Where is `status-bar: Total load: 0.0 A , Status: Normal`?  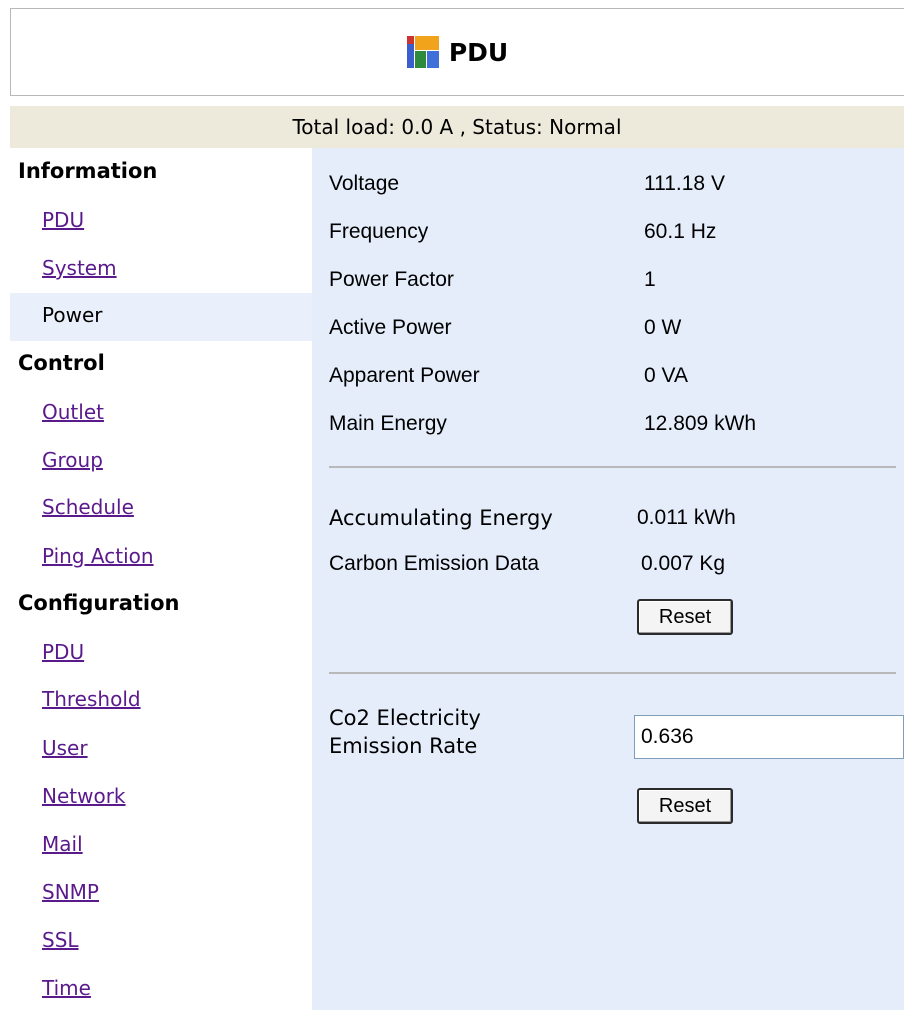
status-bar: Total load: 0.0 A , Status: Normal is located at coordinates (457, 127).